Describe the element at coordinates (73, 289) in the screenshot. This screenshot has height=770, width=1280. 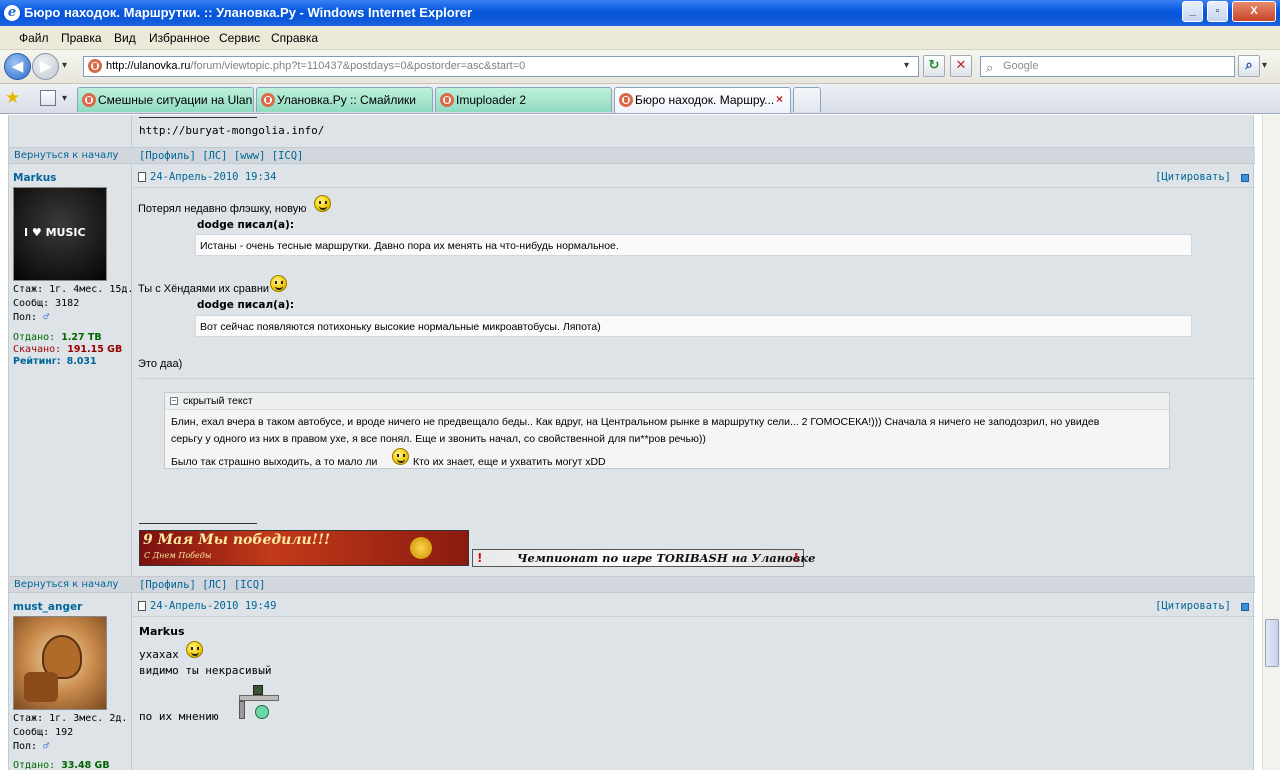
I see `stat-stazh: Стаж: 1г. 4мес. 15д.` at that location.